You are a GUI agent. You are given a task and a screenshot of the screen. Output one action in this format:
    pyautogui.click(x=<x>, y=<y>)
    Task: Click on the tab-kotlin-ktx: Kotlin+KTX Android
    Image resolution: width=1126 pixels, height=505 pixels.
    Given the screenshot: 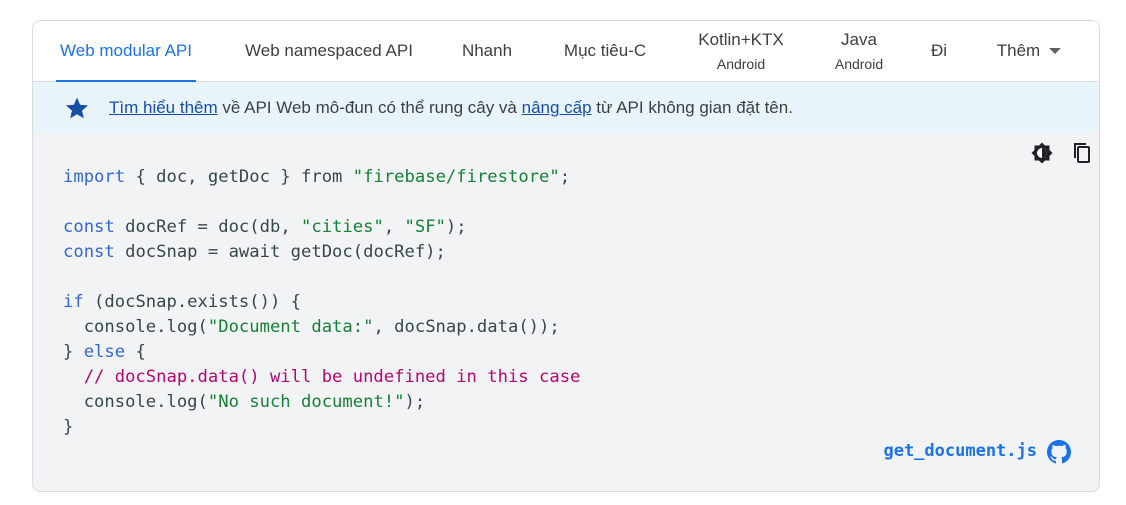 What is the action you would take?
    pyautogui.click(x=741, y=51)
    